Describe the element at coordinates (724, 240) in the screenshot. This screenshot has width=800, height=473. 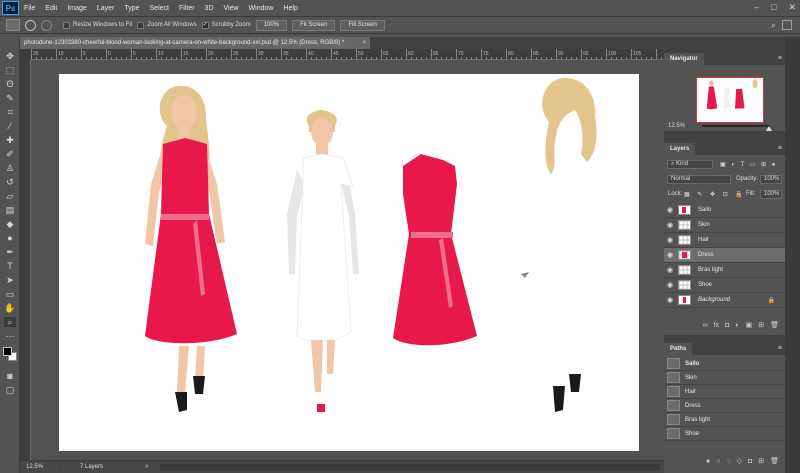
I see `layer-row: ◉ Hair` at that location.